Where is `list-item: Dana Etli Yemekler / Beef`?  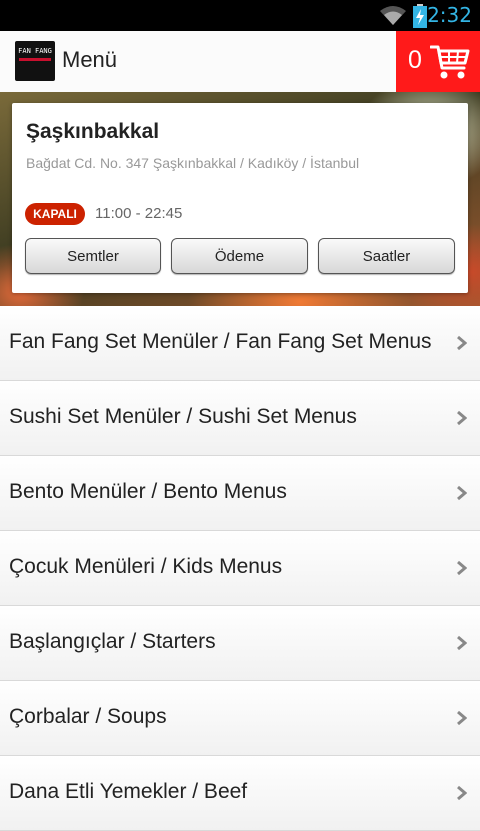
list-item: Dana Etli Yemekler / Beef is located at coordinates (240, 793).